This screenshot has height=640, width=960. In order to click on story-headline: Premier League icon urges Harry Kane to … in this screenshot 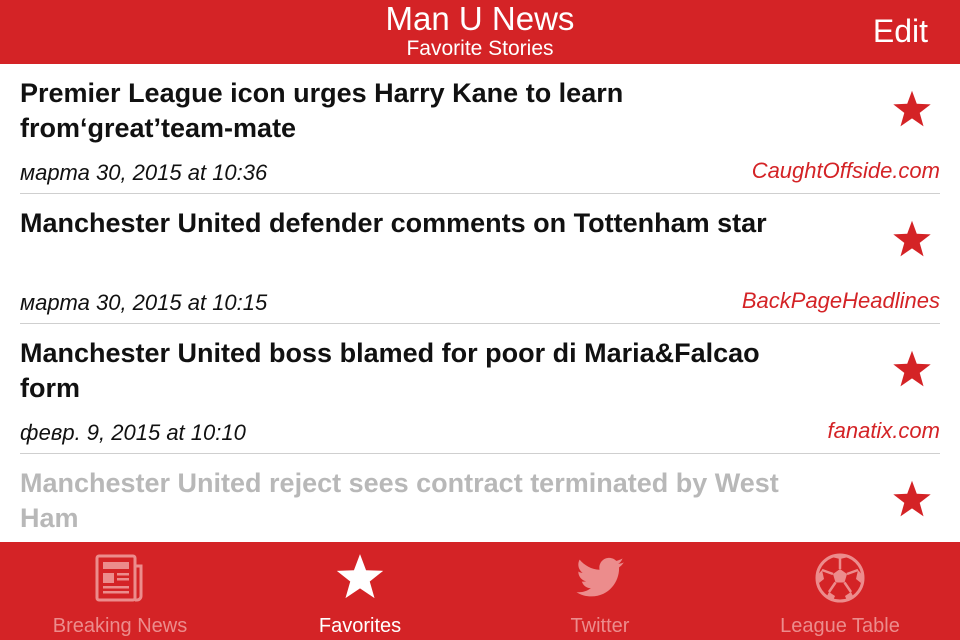, I will do `click(322, 110)`.